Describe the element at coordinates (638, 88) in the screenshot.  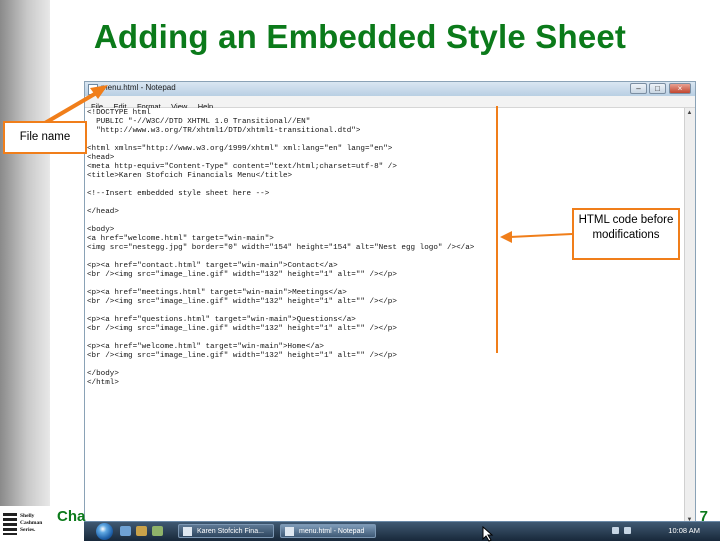
I see `minimize-button: –` at that location.